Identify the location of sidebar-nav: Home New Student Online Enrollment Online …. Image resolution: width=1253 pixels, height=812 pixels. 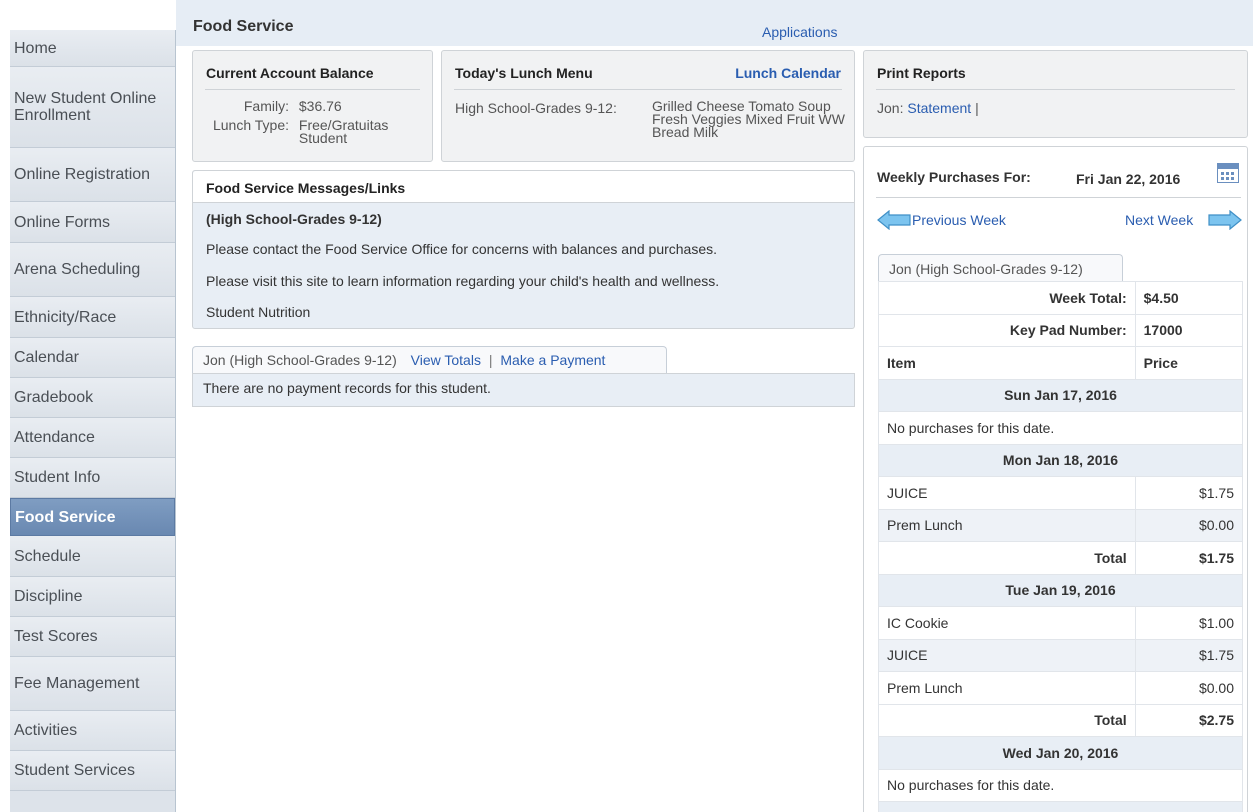
(93, 421).